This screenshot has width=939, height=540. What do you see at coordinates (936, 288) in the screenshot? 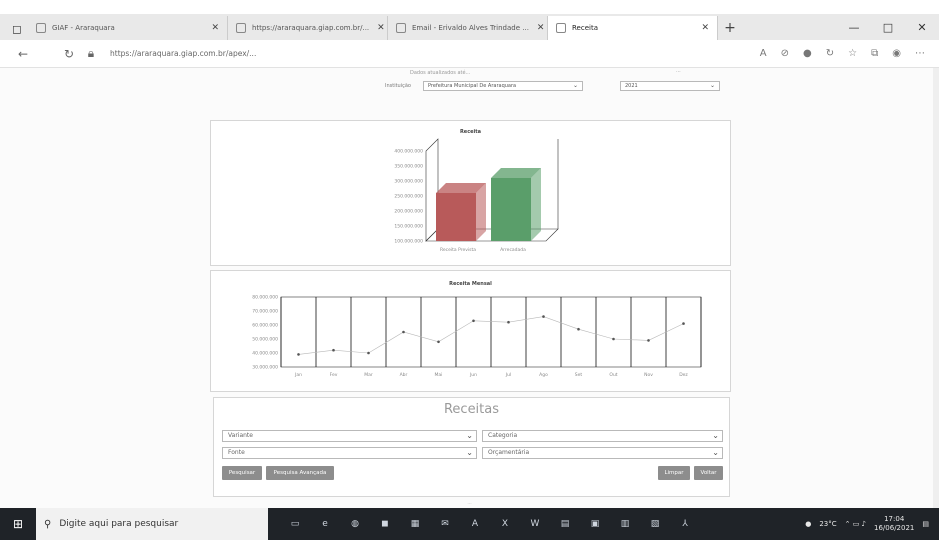
I see `scrollbar` at bounding box center [936, 288].